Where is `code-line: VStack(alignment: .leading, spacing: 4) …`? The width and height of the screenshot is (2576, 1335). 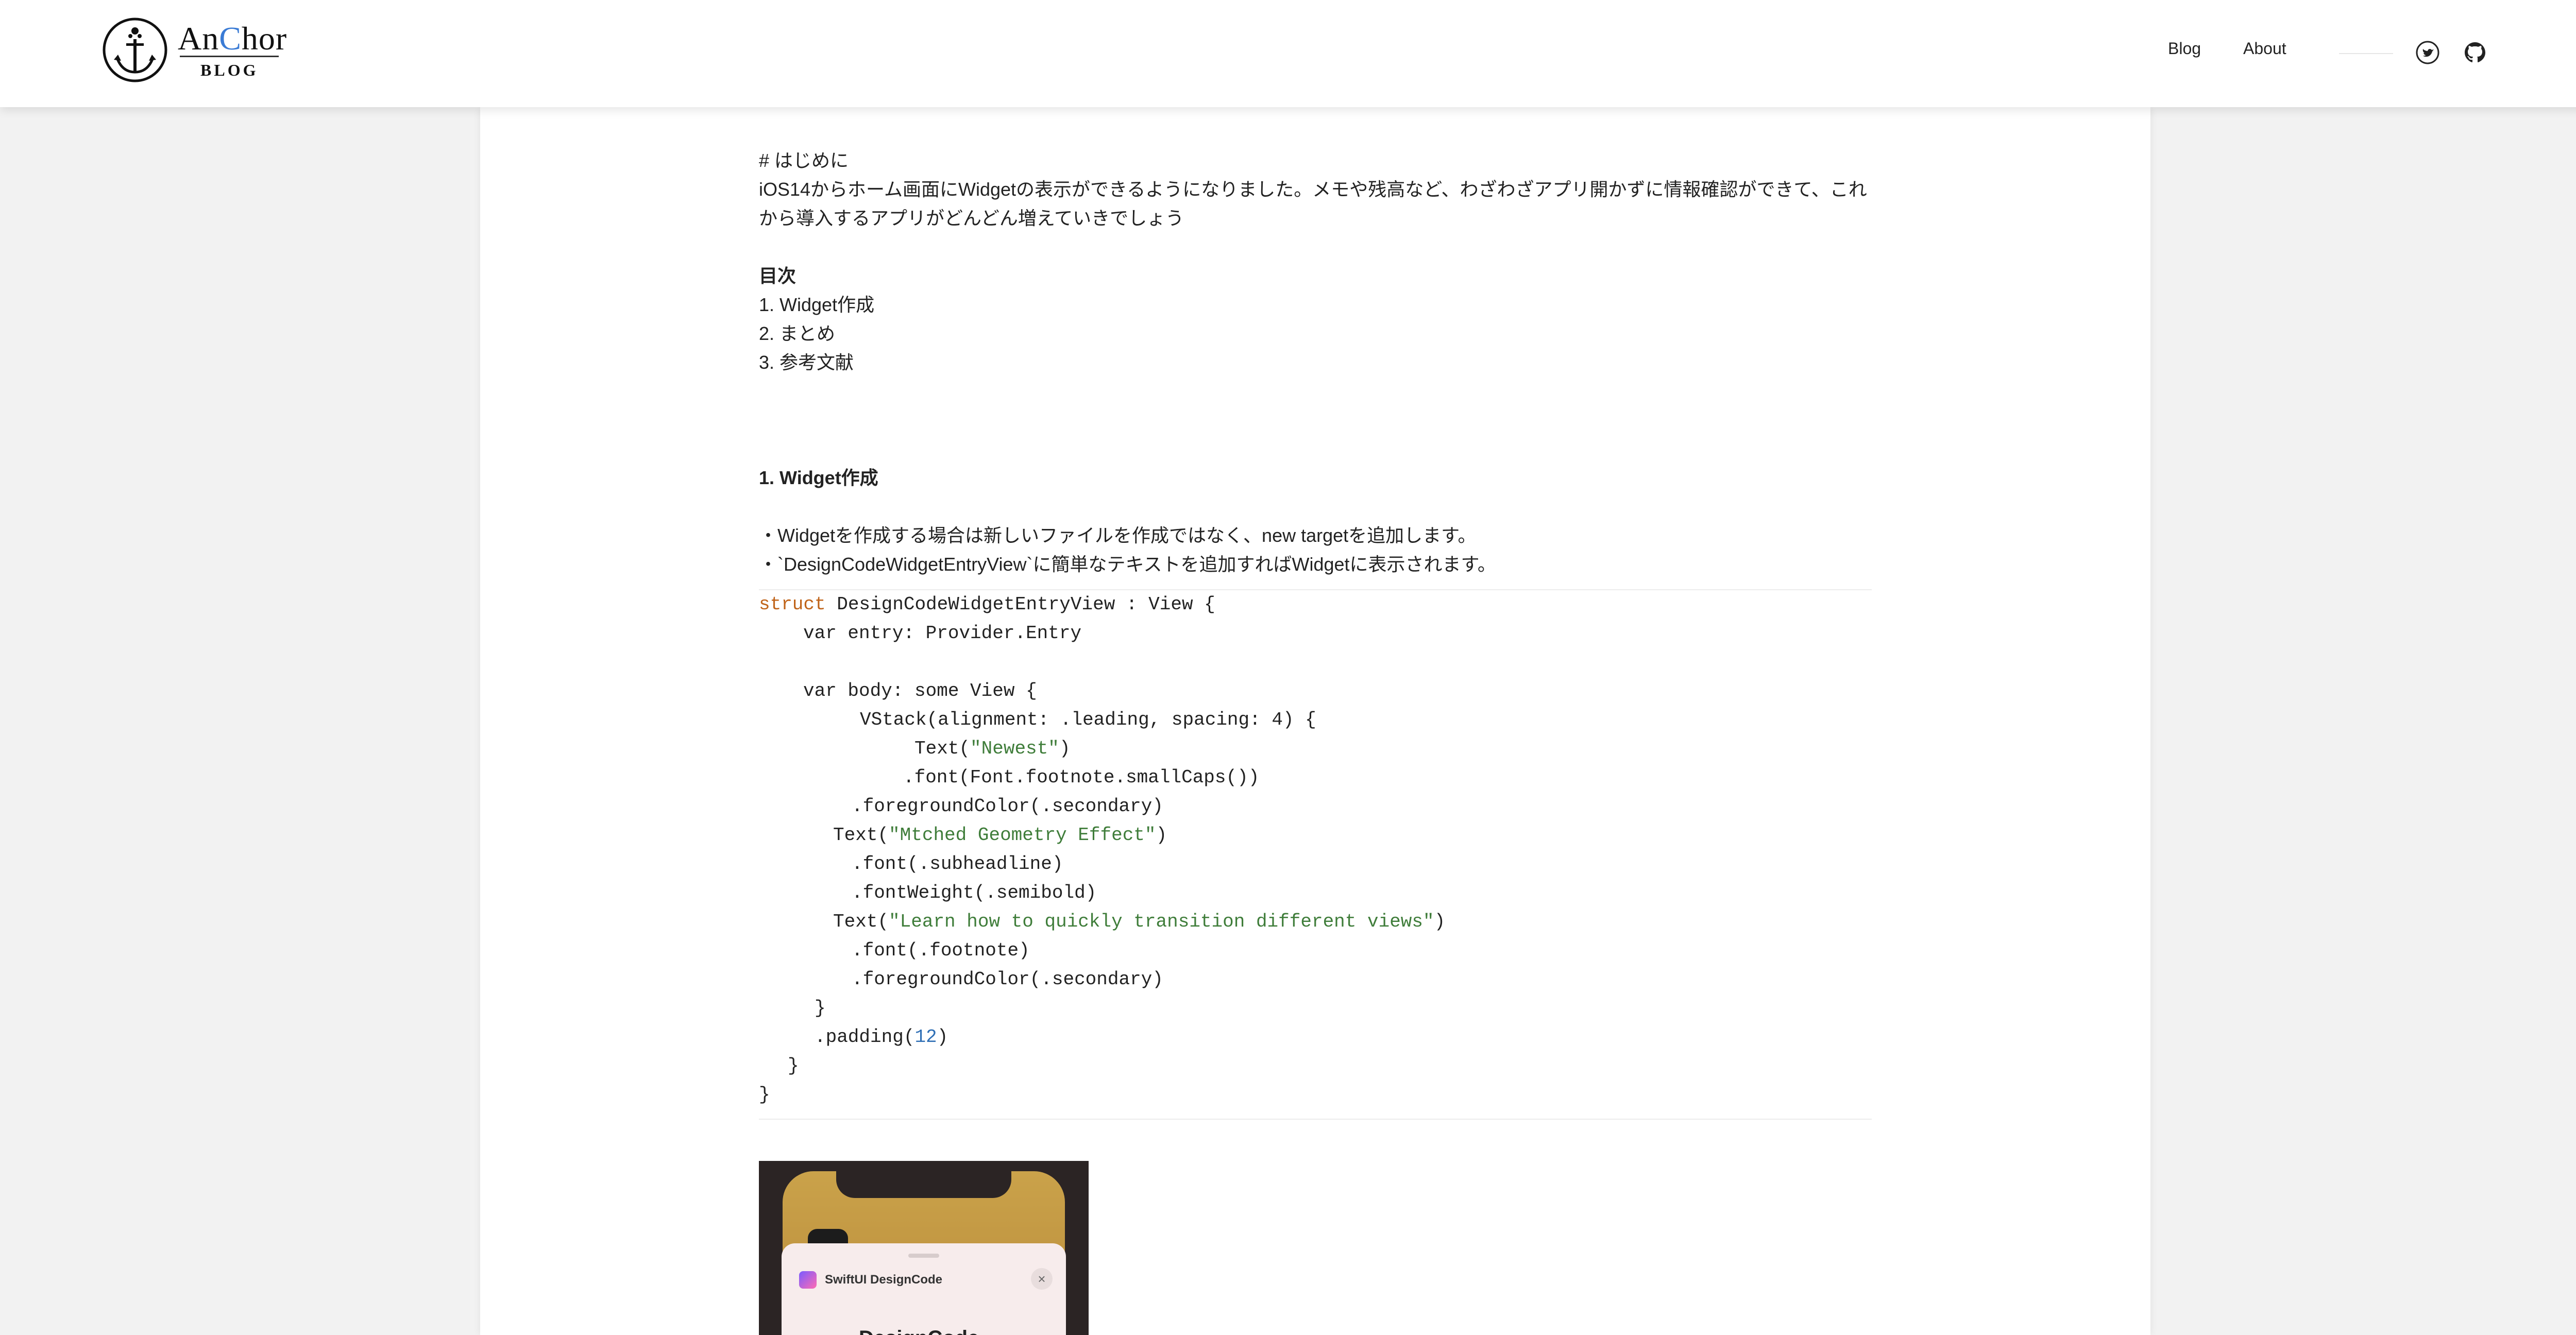 code-line: VStack(alignment: .leading, spacing: 4) … is located at coordinates (1088, 719).